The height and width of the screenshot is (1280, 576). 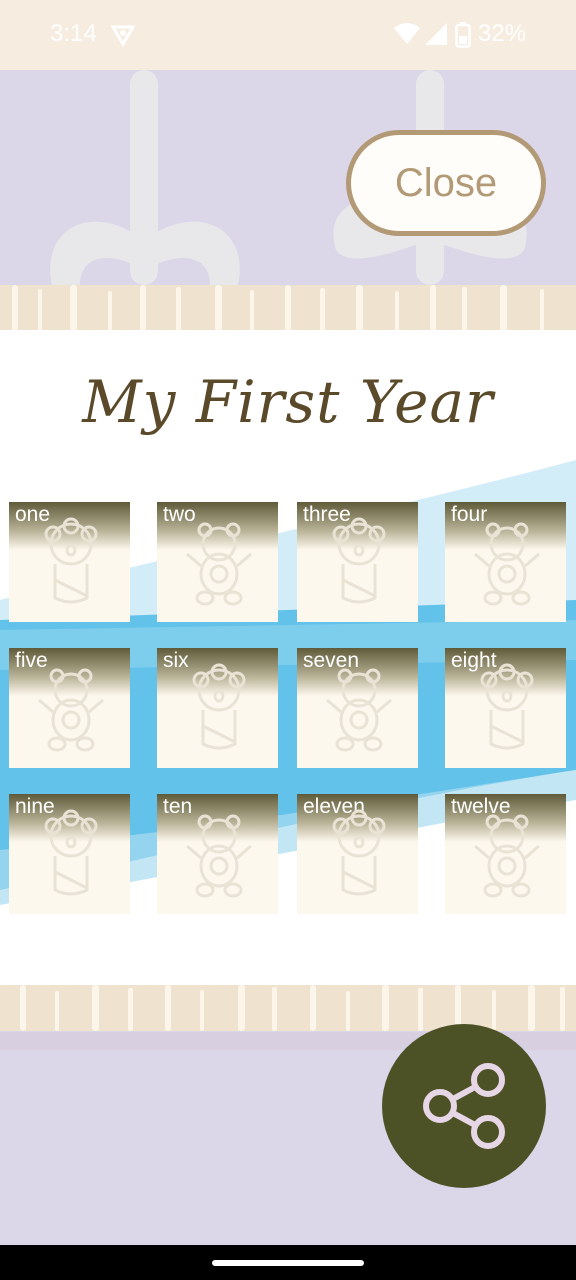 I want to click on signal-icon, so click(x=436, y=34).